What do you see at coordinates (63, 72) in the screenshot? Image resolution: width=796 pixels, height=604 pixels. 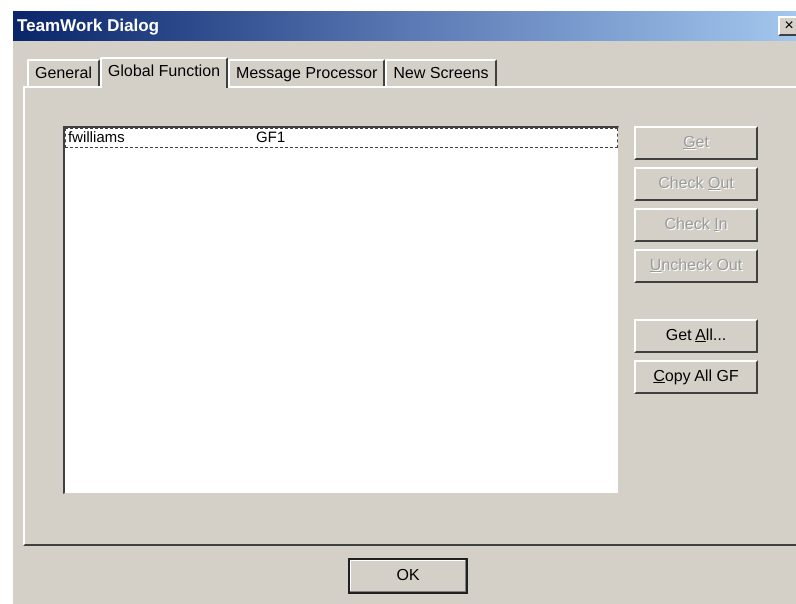 I see `tab: General` at bounding box center [63, 72].